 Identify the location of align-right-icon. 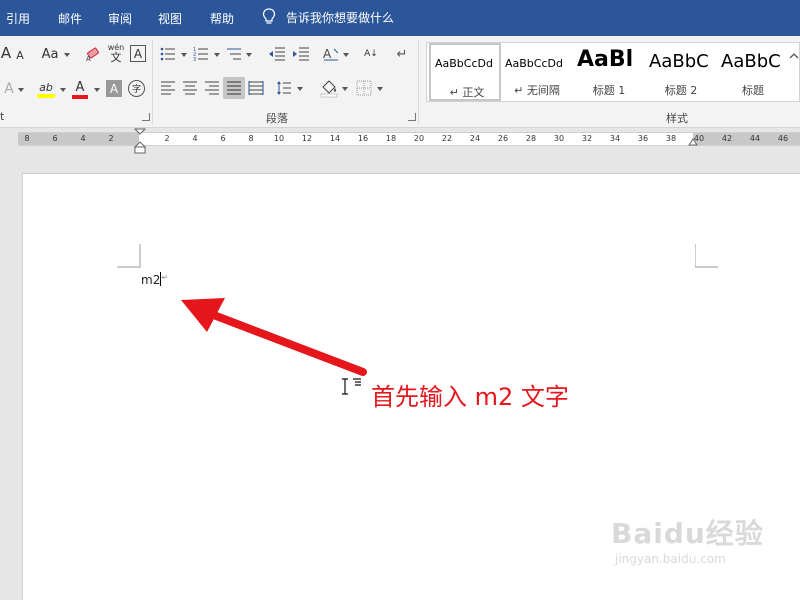
(212, 88).